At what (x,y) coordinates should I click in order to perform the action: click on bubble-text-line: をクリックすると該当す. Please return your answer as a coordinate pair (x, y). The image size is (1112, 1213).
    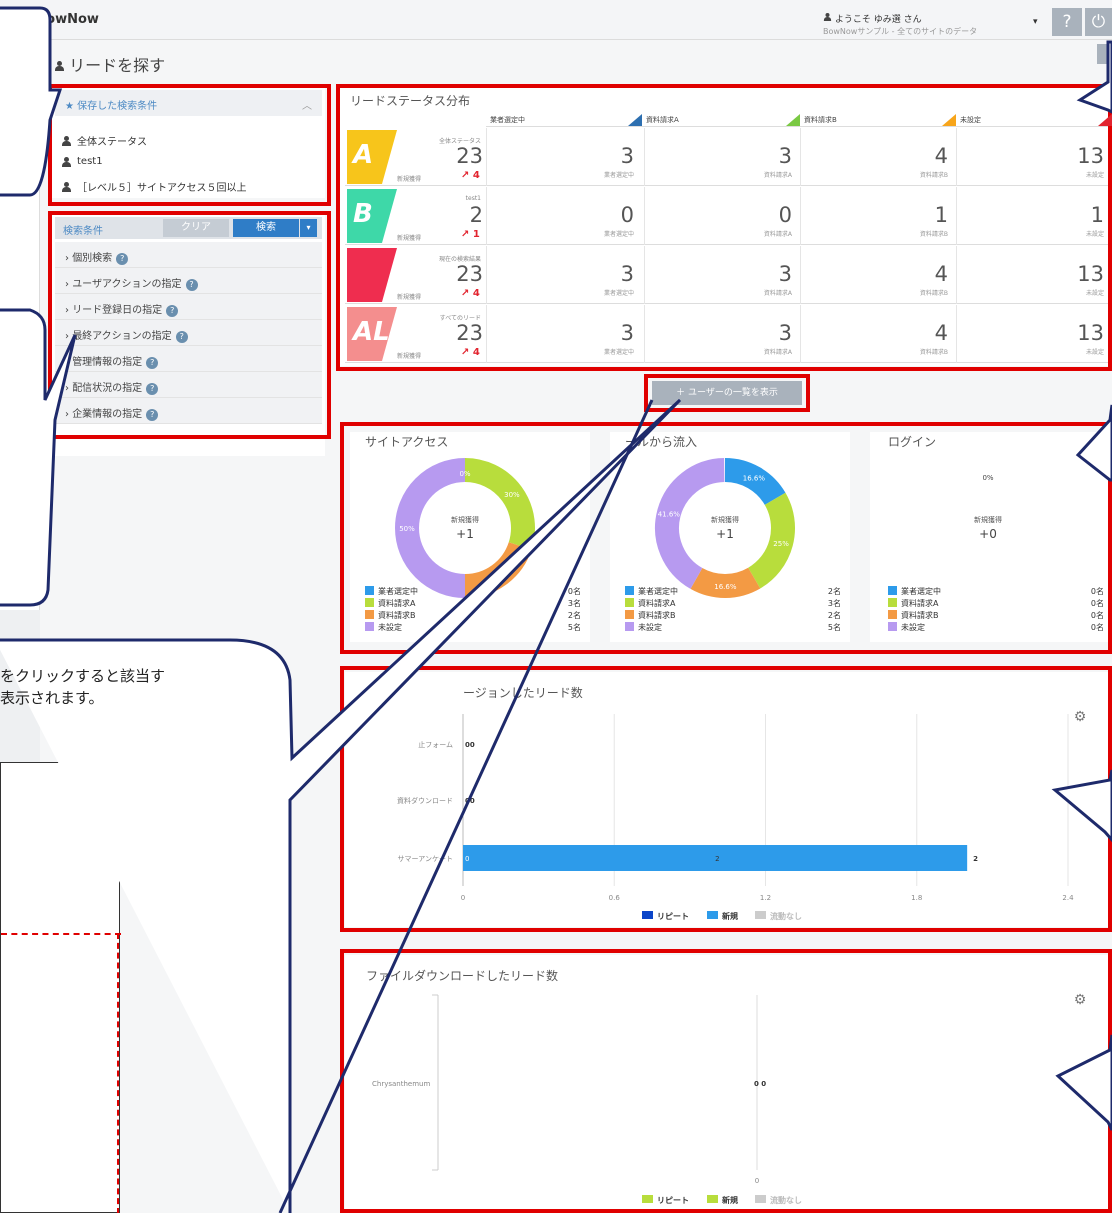
    Looking at the image, I should click on (83, 676).